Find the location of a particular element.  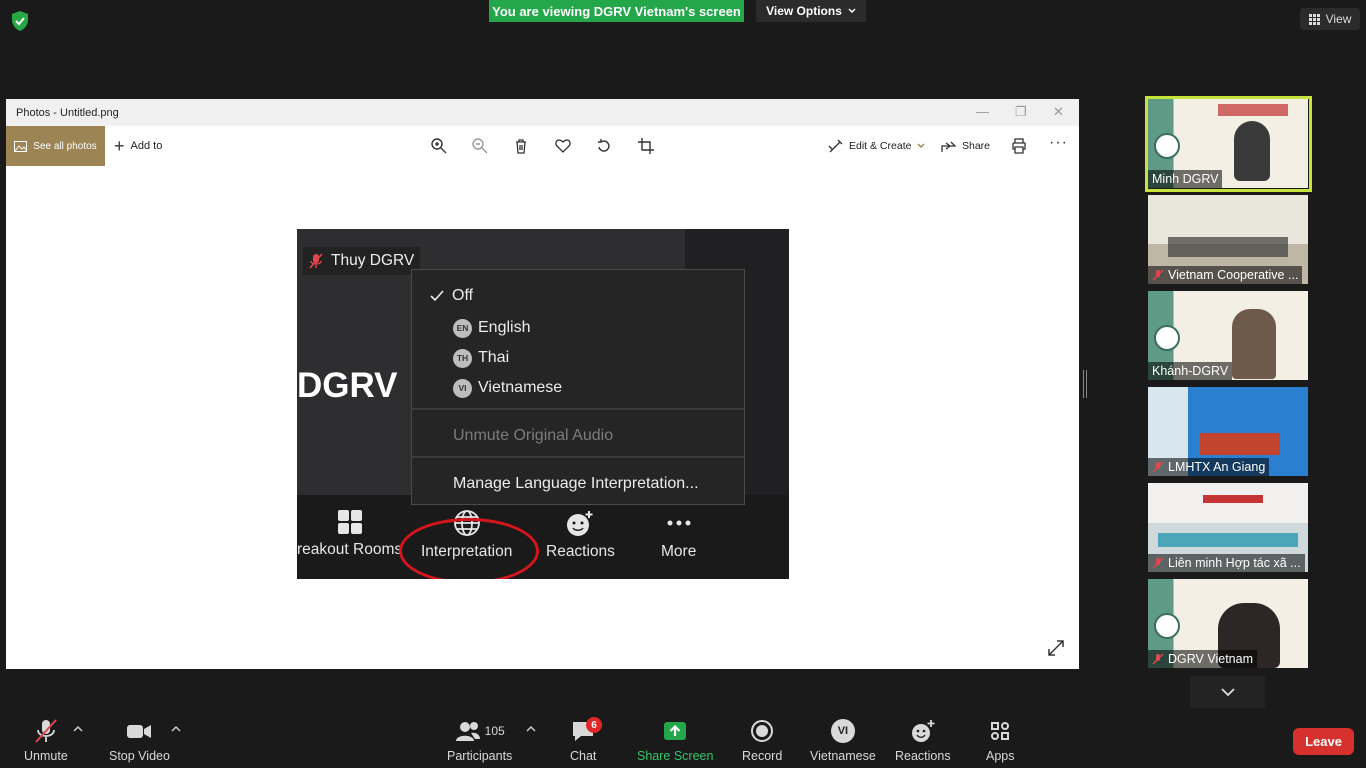

record-label: Record is located at coordinates (762, 756).